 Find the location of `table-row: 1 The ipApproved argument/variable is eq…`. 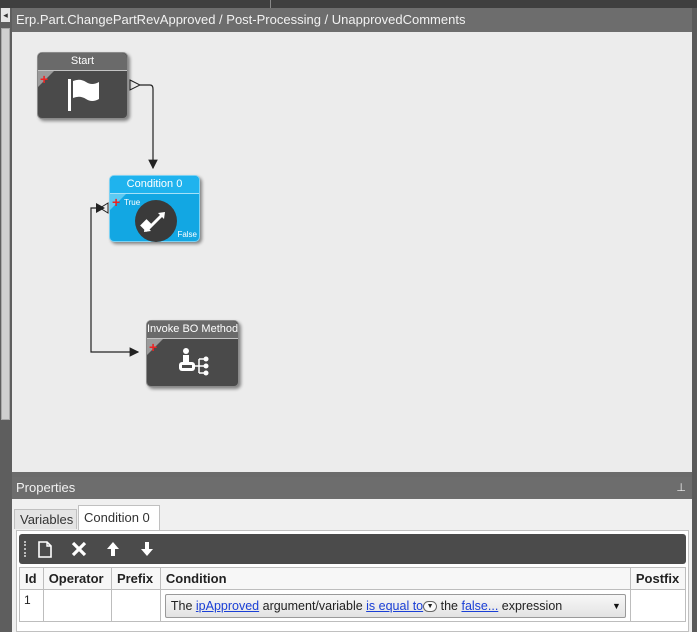

table-row: 1 The ipApproved argument/variable is eq… is located at coordinates (353, 605).